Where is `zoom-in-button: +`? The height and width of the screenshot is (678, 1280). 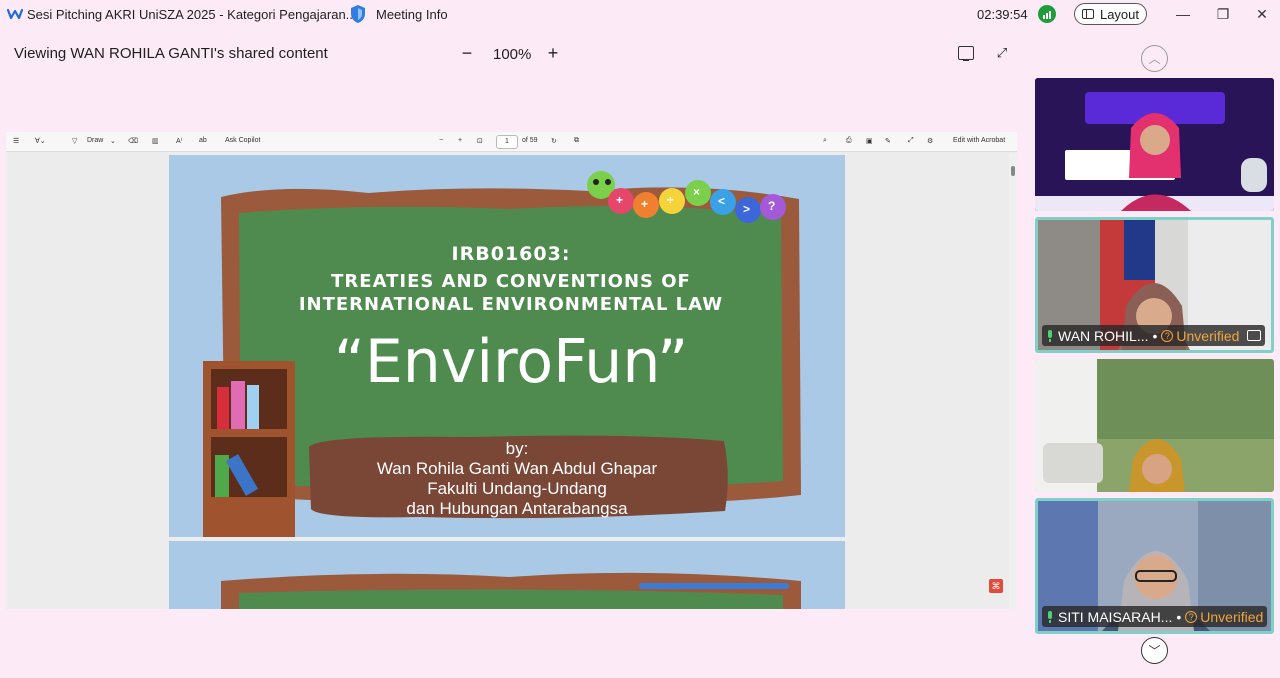 zoom-in-button: + is located at coordinates (553, 53).